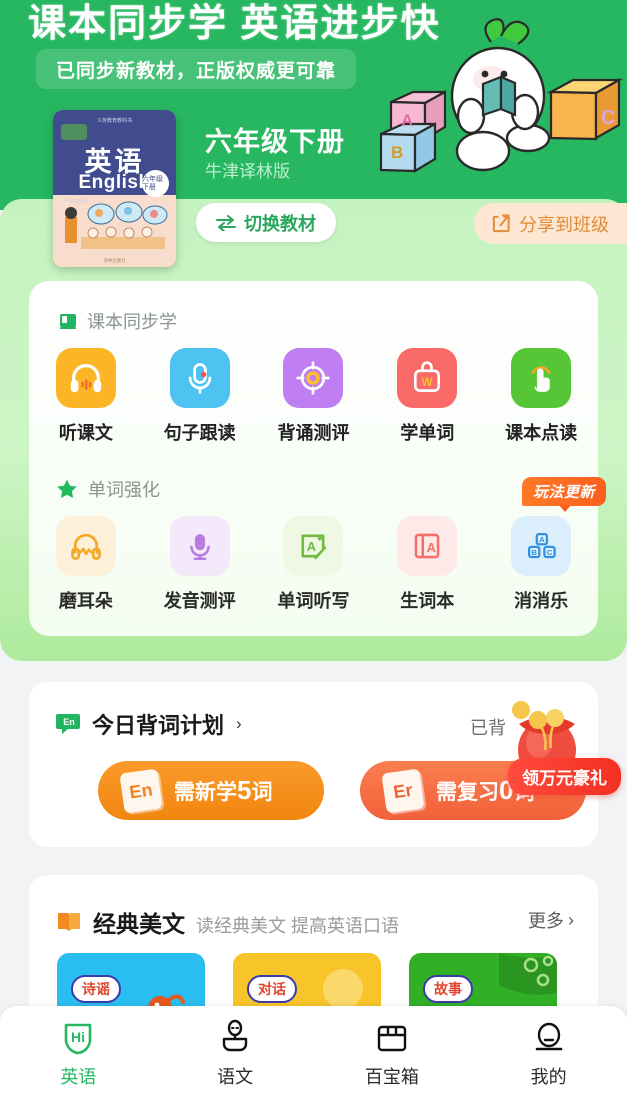 This screenshot has height=1102, width=627. I want to click on feature-sentence-read: 句子跟读, so click(200, 396).